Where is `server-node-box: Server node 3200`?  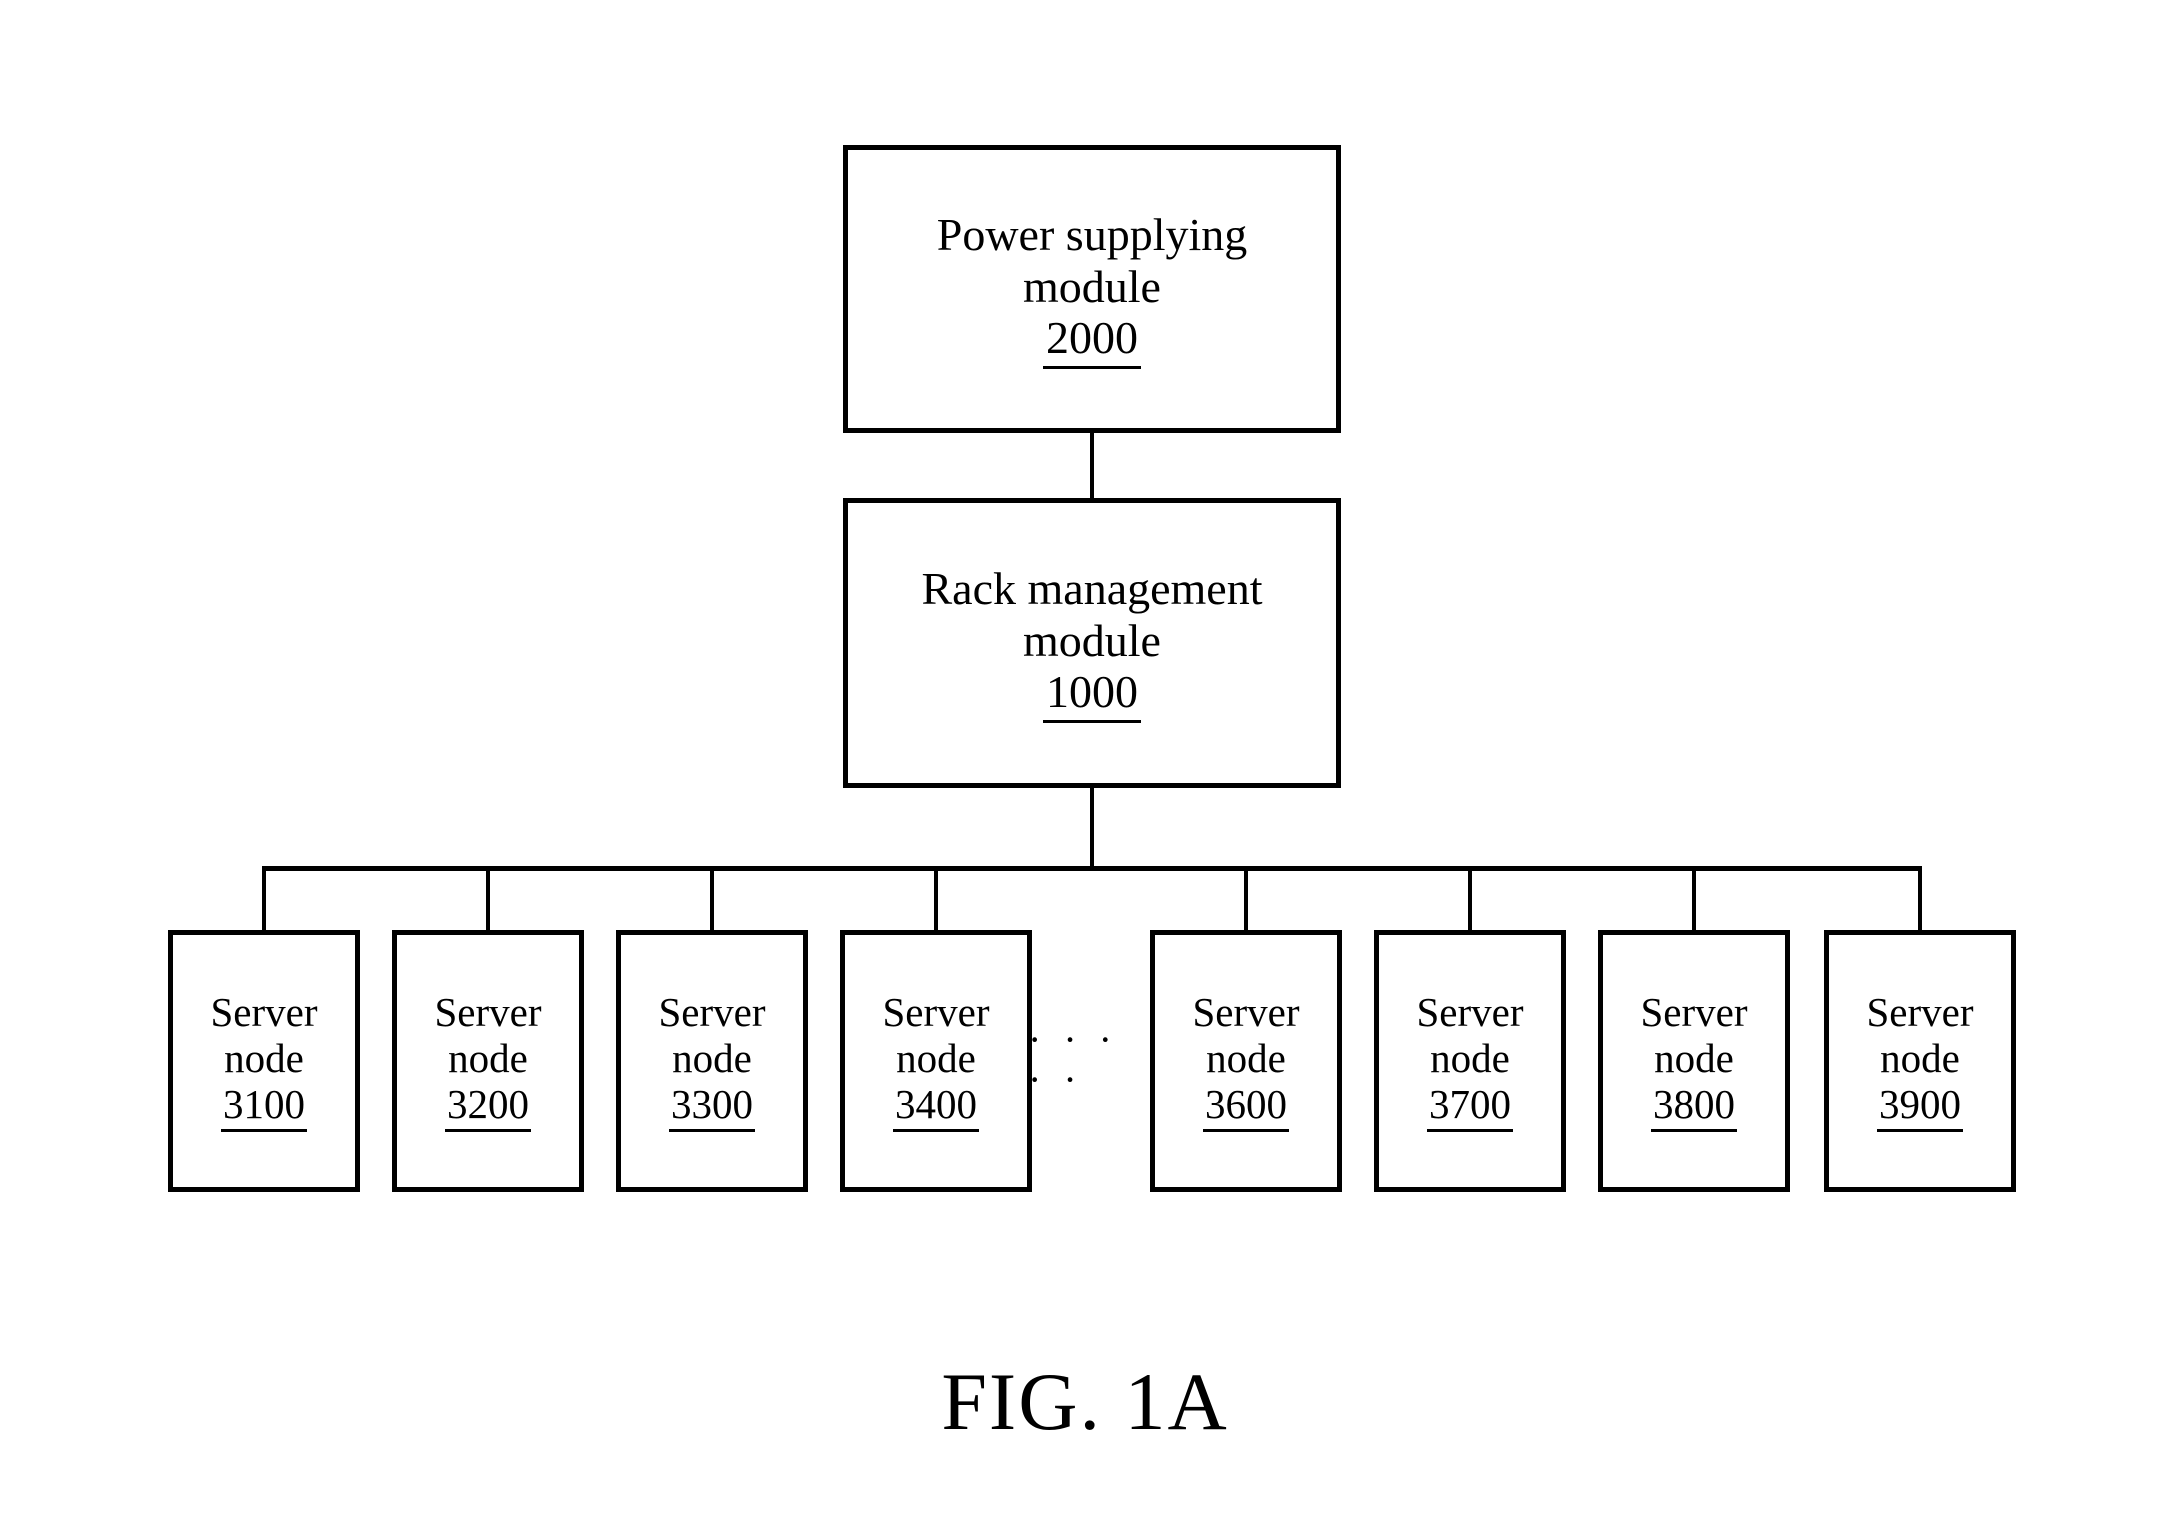
server-node-box: Server node 3200 is located at coordinates (488, 1061).